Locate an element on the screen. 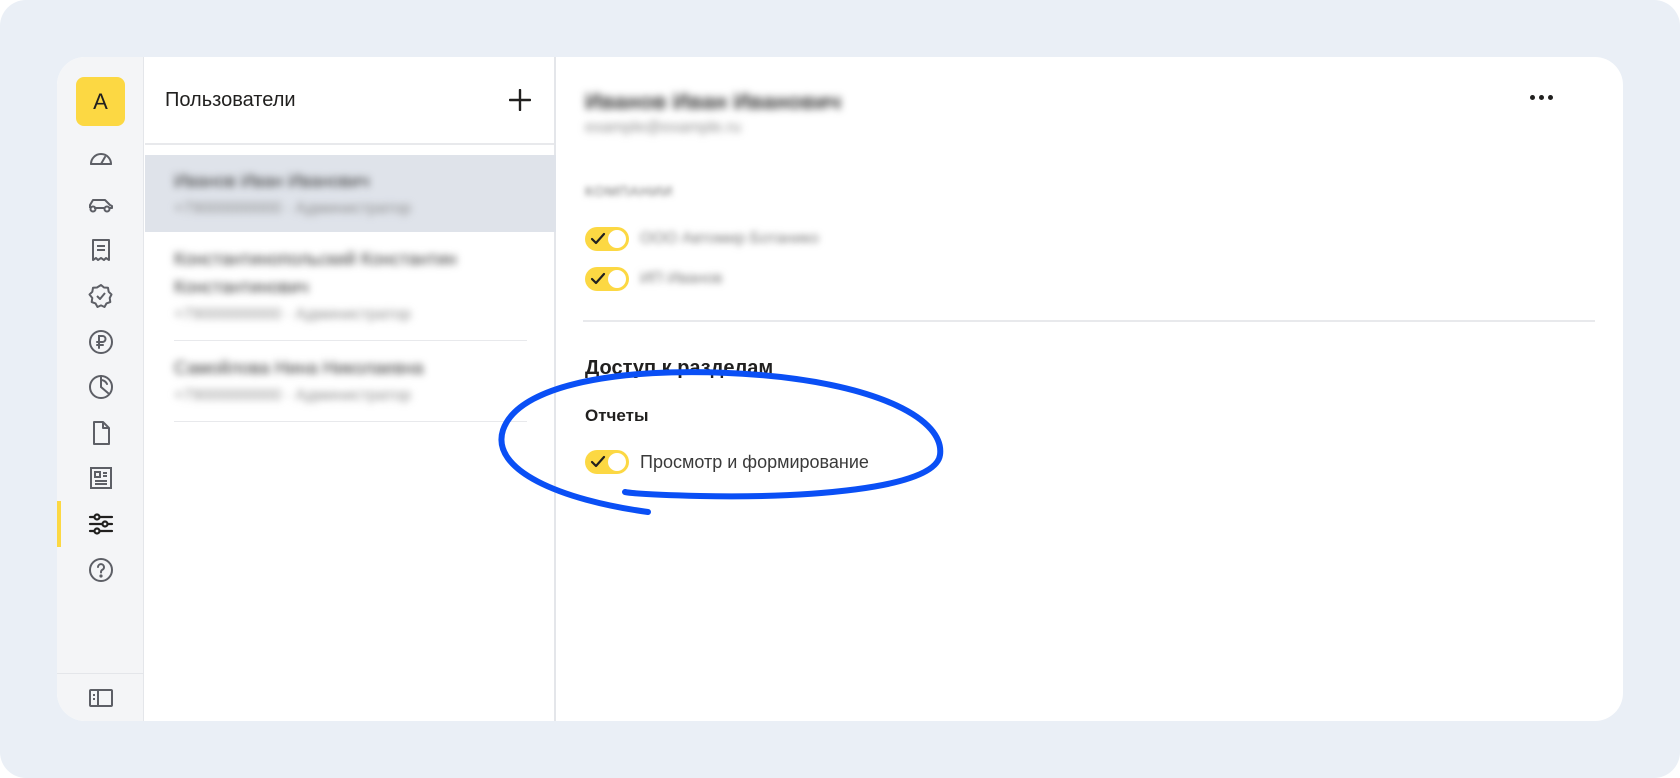  receipt-icon is located at coordinates (100, 250).